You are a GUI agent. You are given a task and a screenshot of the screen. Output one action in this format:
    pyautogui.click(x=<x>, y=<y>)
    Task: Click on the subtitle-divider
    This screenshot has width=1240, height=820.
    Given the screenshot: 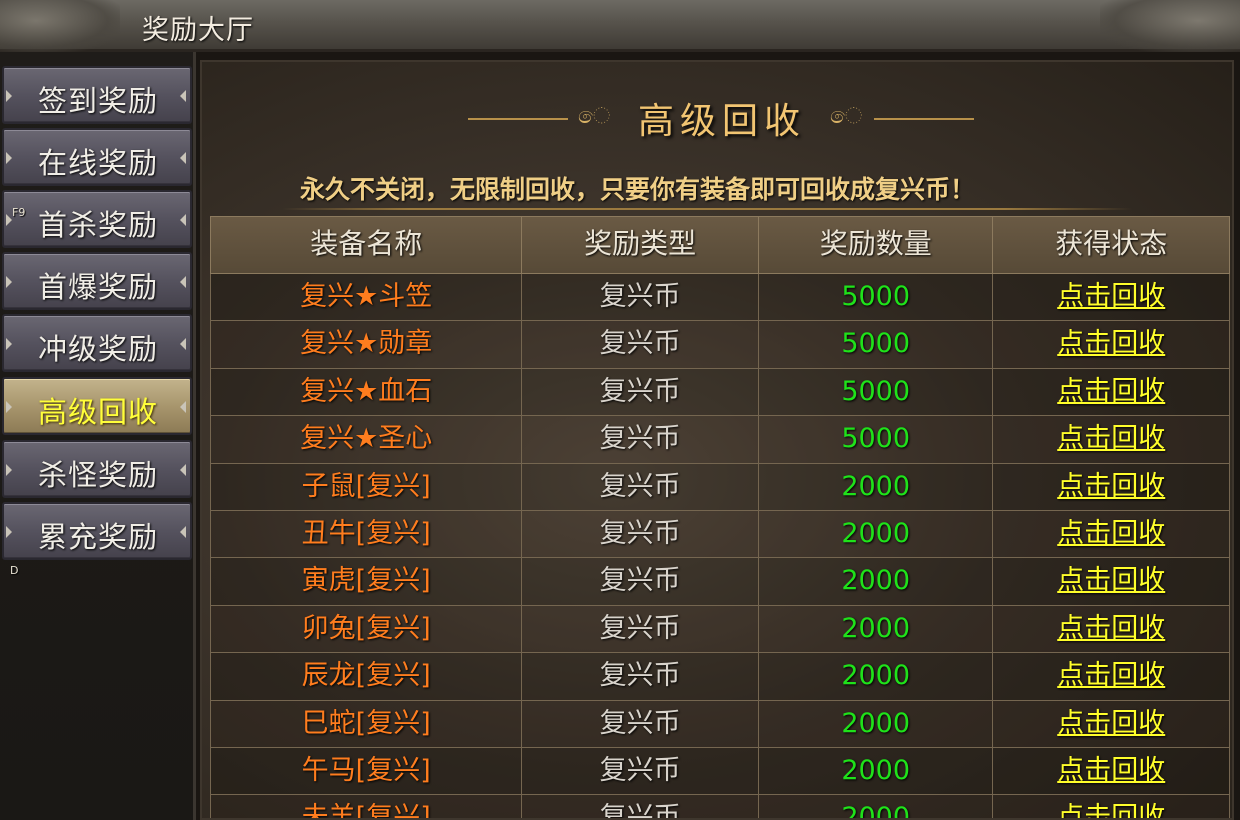 What is the action you would take?
    pyautogui.click(x=707, y=209)
    